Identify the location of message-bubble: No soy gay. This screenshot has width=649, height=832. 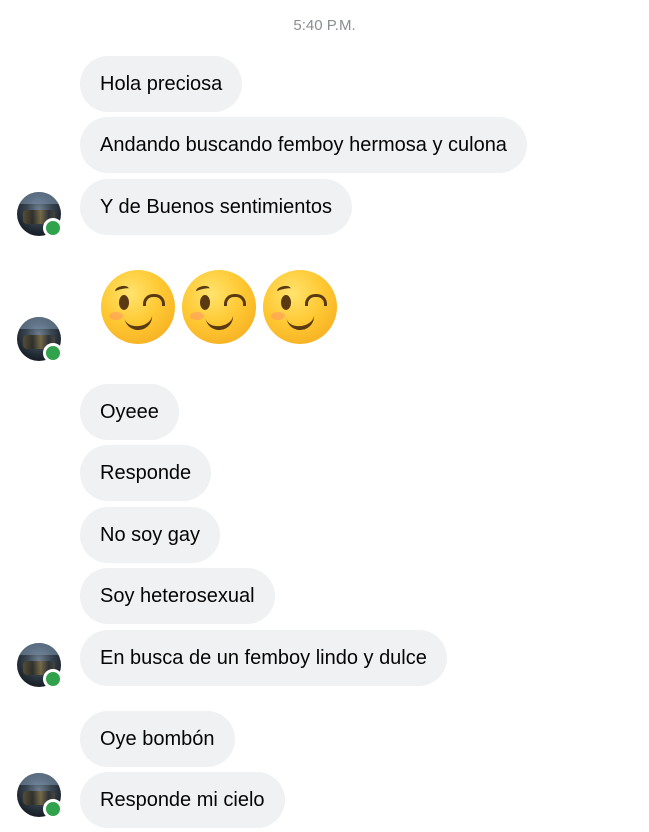
(150, 535).